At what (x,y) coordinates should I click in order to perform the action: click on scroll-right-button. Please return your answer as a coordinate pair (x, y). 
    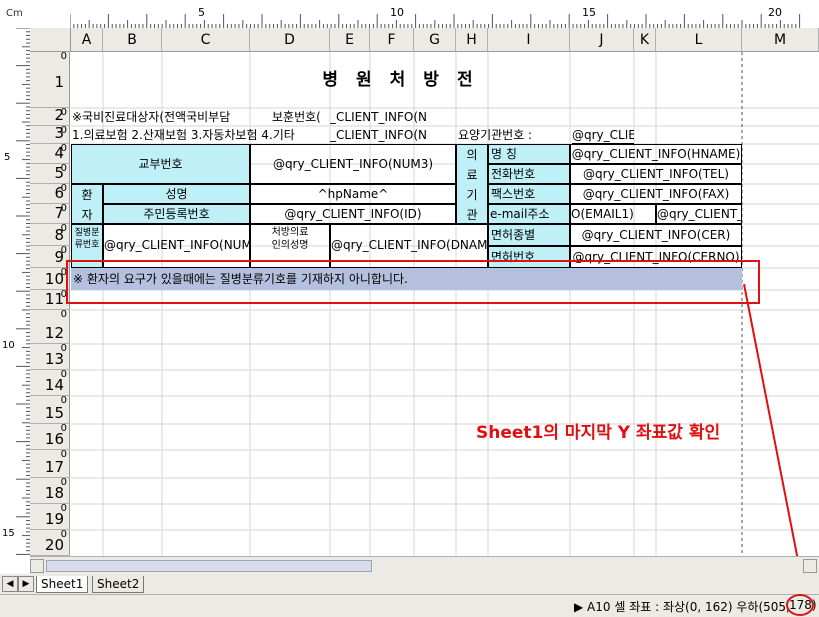
    Looking at the image, I should click on (810, 566).